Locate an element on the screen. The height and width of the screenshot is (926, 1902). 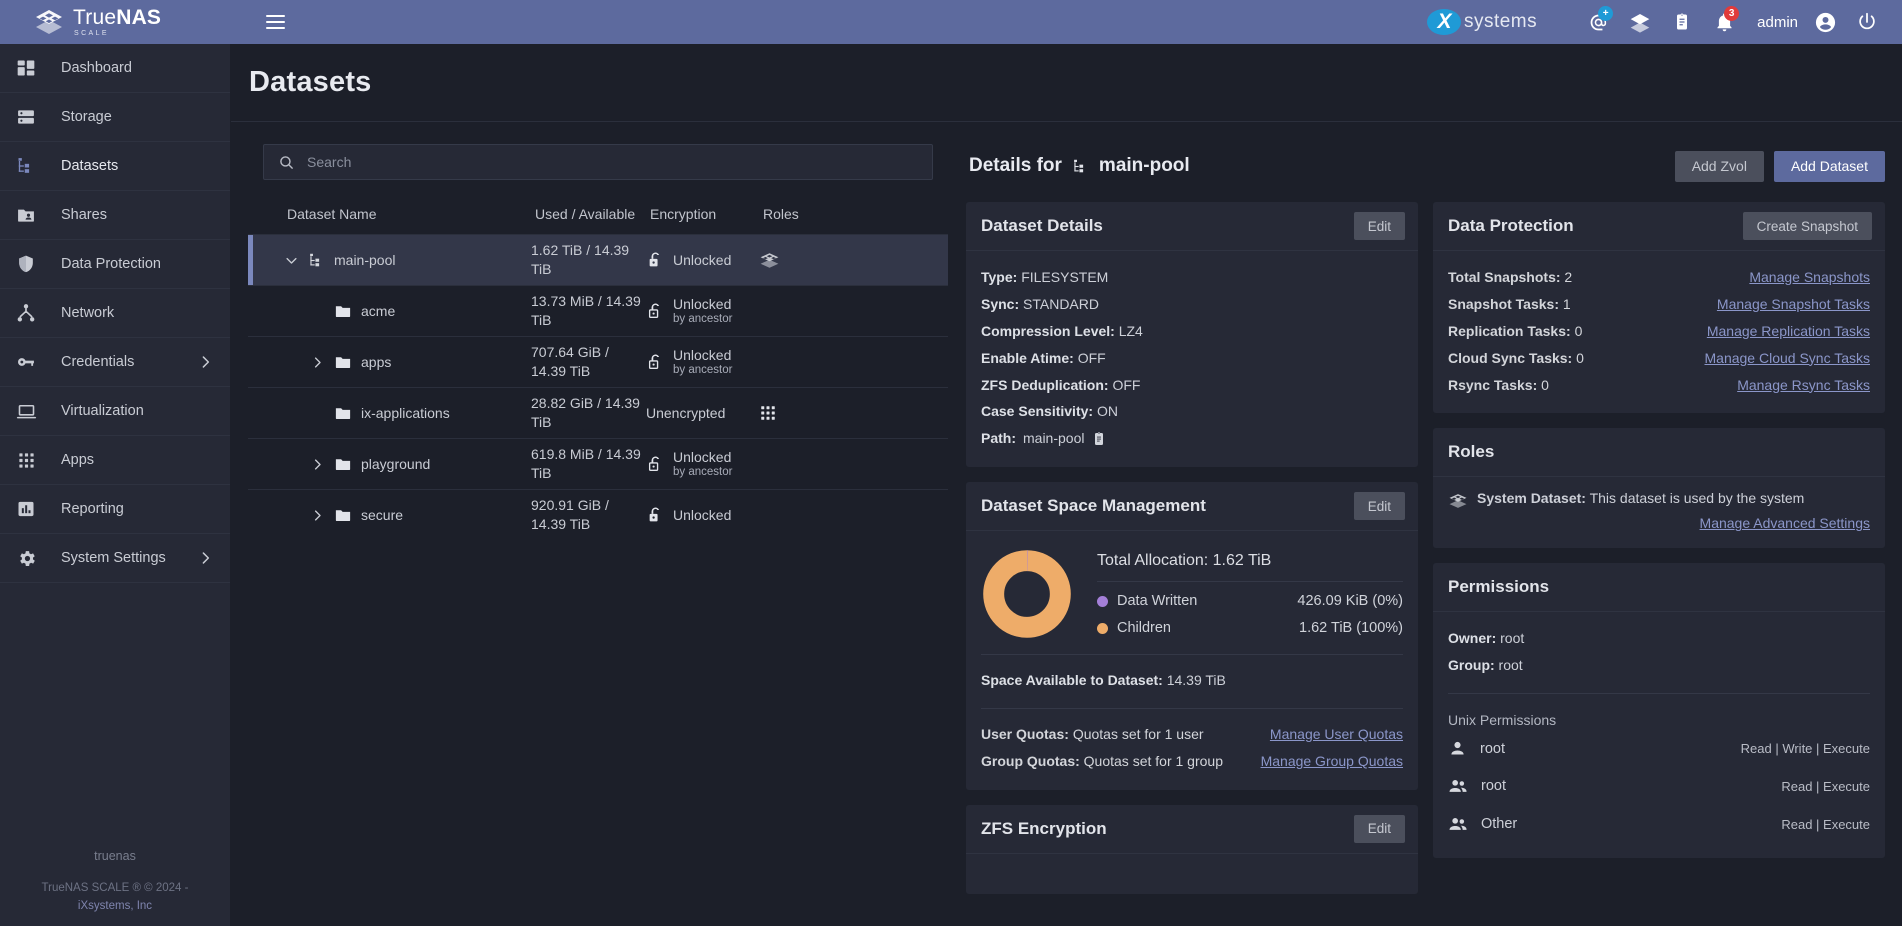
card-title: Dataset Details is located at coordinates (1042, 225).